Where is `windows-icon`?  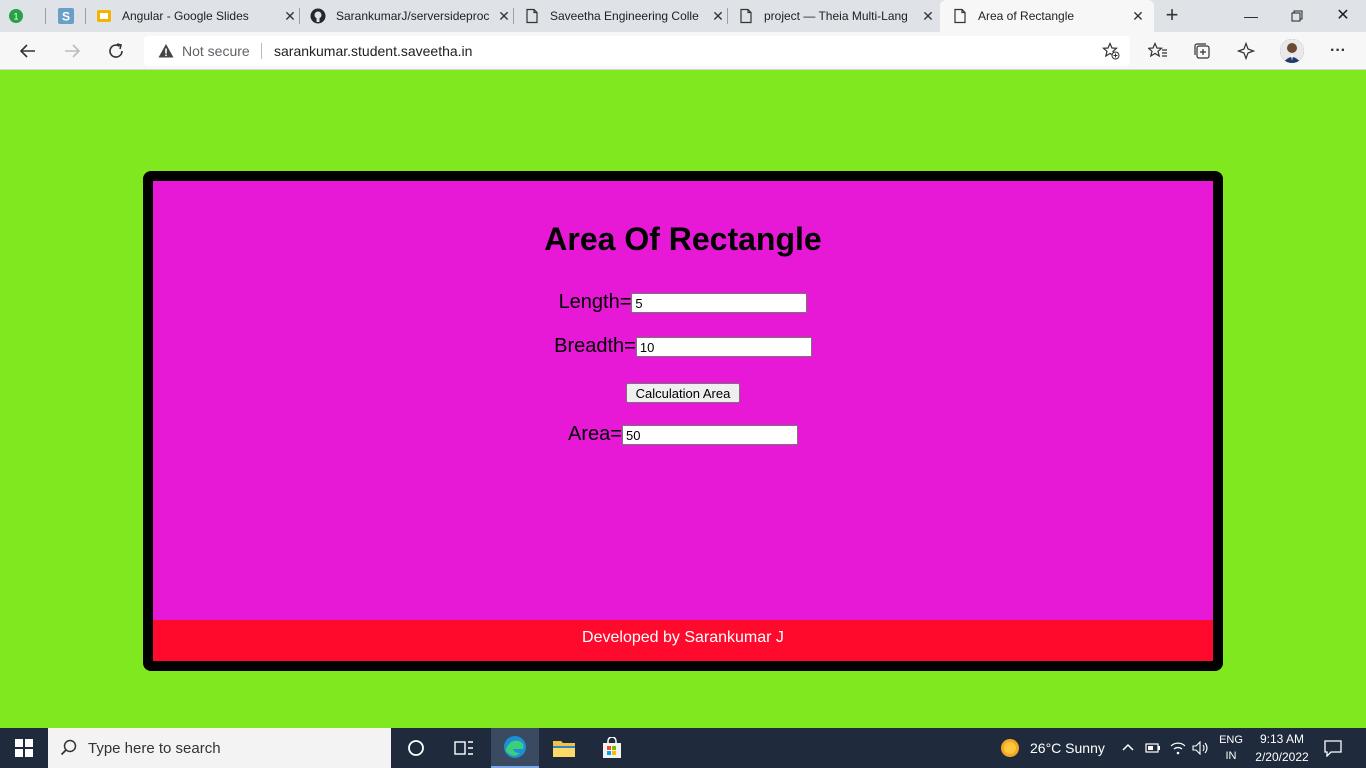
windows-icon is located at coordinates (24, 748).